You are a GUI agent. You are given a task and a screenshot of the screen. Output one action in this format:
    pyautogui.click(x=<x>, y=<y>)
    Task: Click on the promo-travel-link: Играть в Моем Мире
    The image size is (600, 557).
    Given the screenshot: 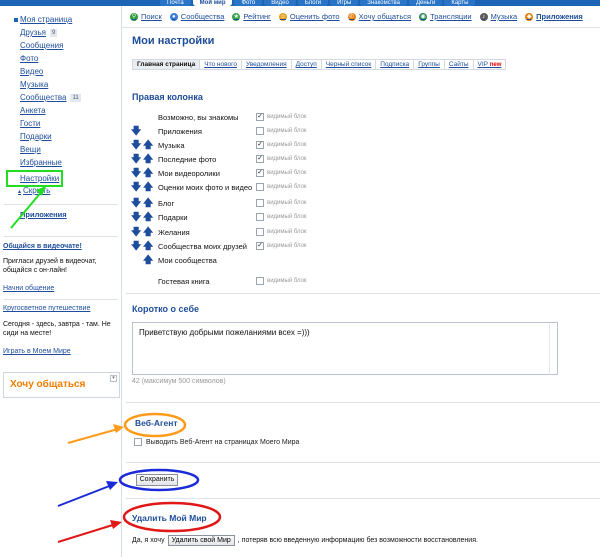 What is the action you would take?
    pyautogui.click(x=37, y=351)
    